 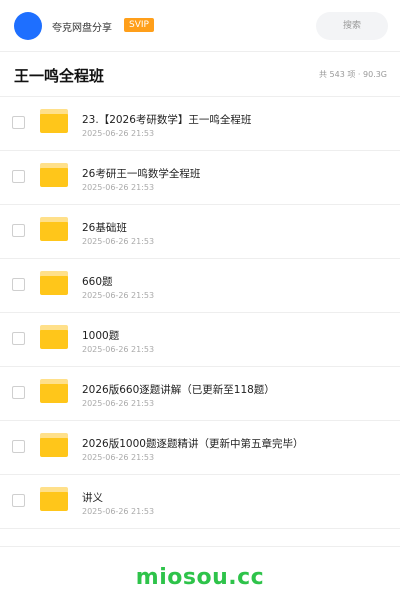 What do you see at coordinates (97, 281) in the screenshot?
I see `file-name: 660题` at bounding box center [97, 281].